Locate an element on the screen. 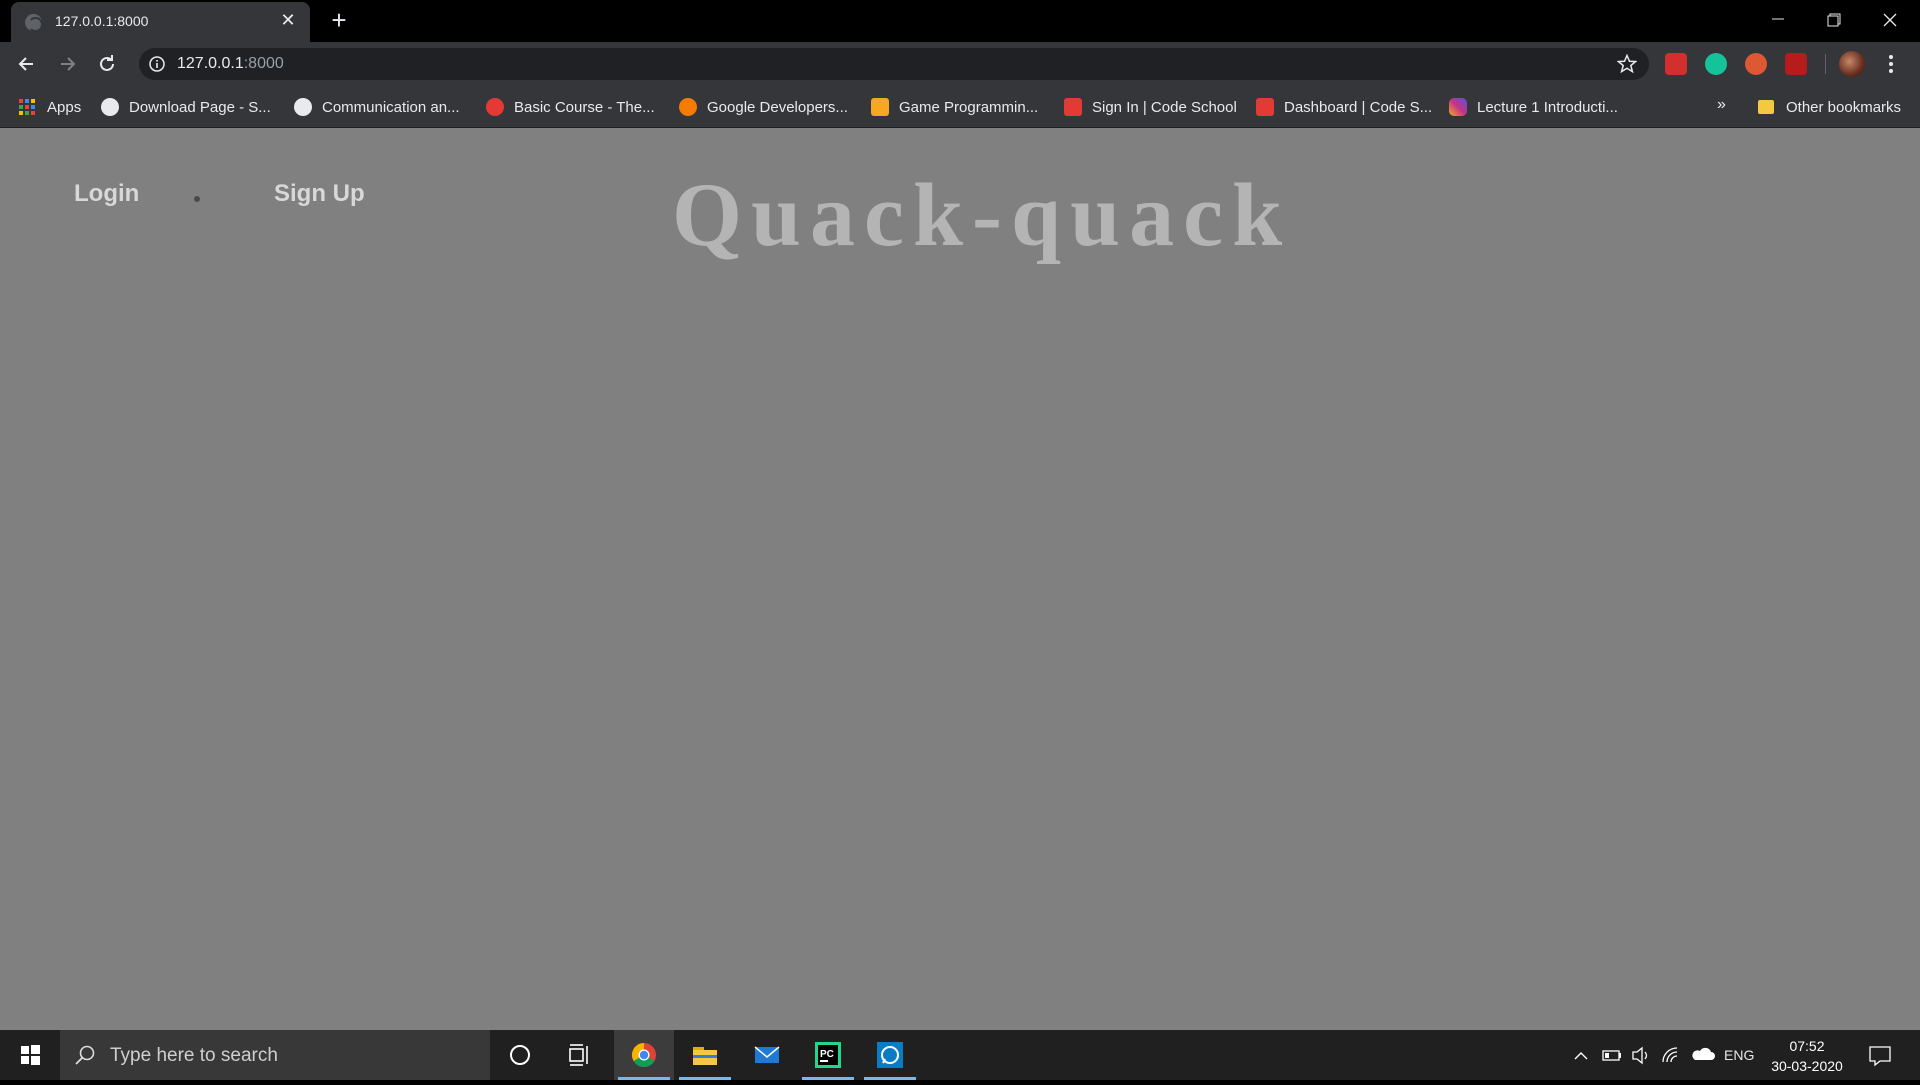 This screenshot has width=1920, height=1085. other-bookmarks-folder: Other bookmarks is located at coordinates (1829, 107).